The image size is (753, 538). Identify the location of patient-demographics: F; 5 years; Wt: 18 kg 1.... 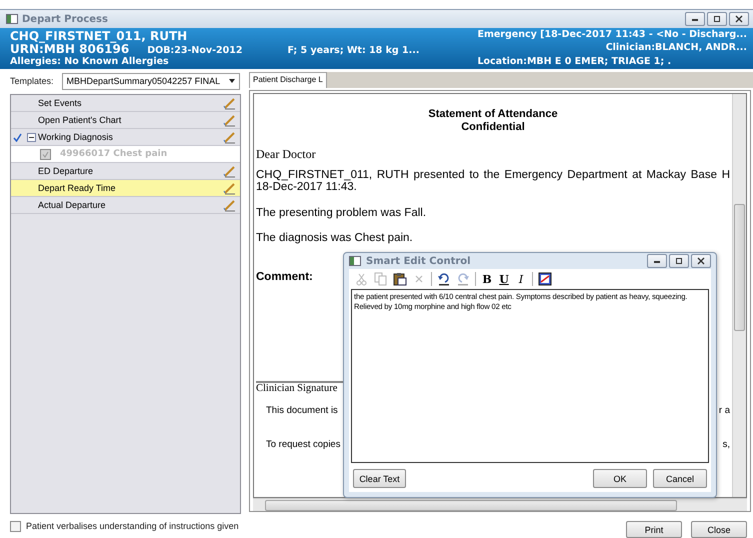
(353, 50).